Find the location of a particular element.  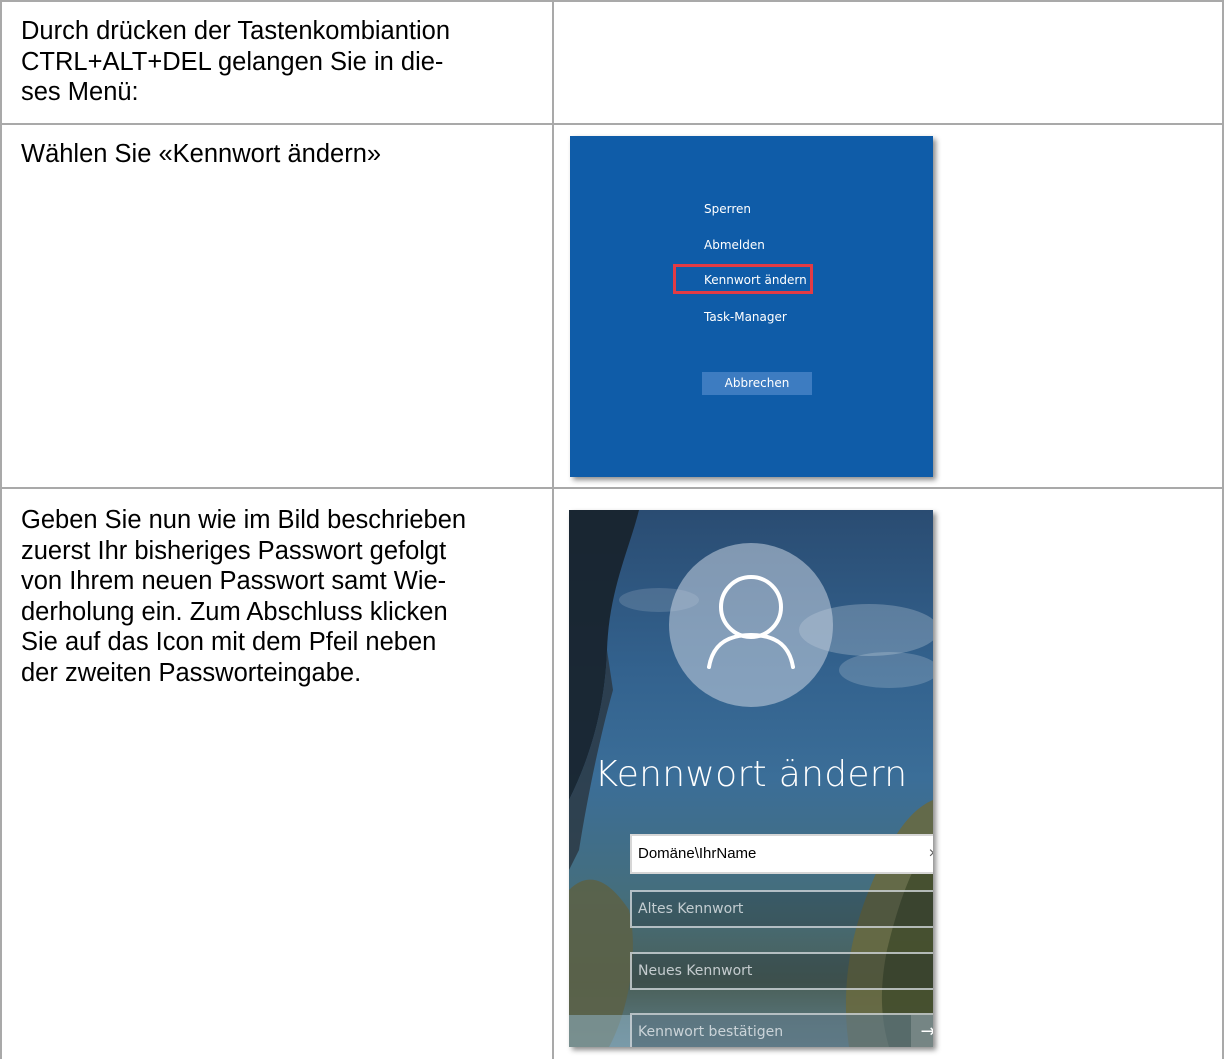

text-line: Geben Sie nun wie im Bild beschrieben is located at coordinates (244, 520).